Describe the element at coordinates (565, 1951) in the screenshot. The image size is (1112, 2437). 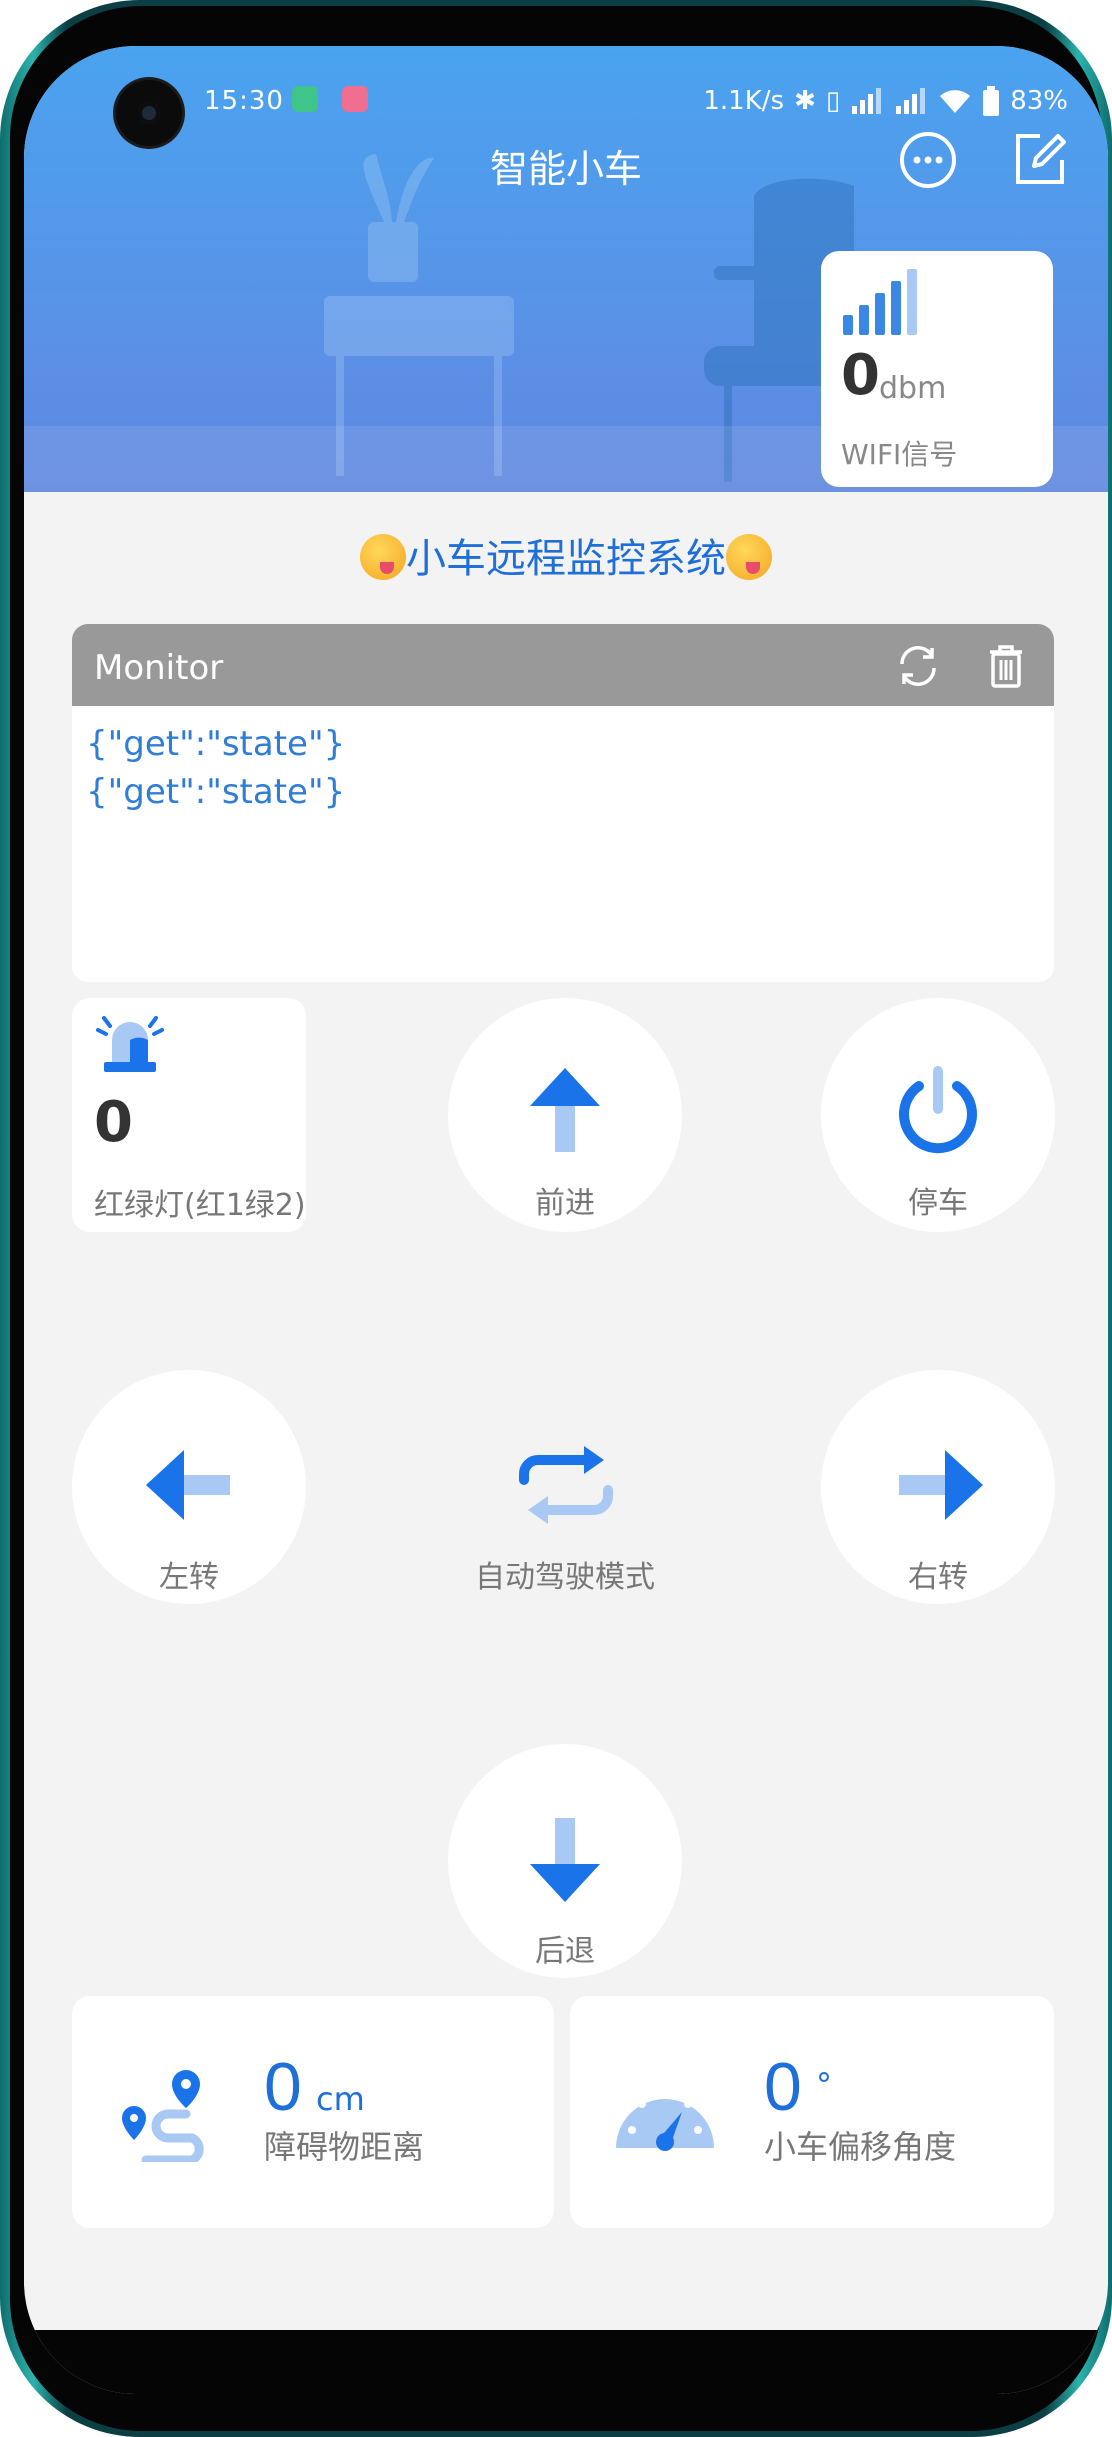
I see `backward-label: 后退` at that location.